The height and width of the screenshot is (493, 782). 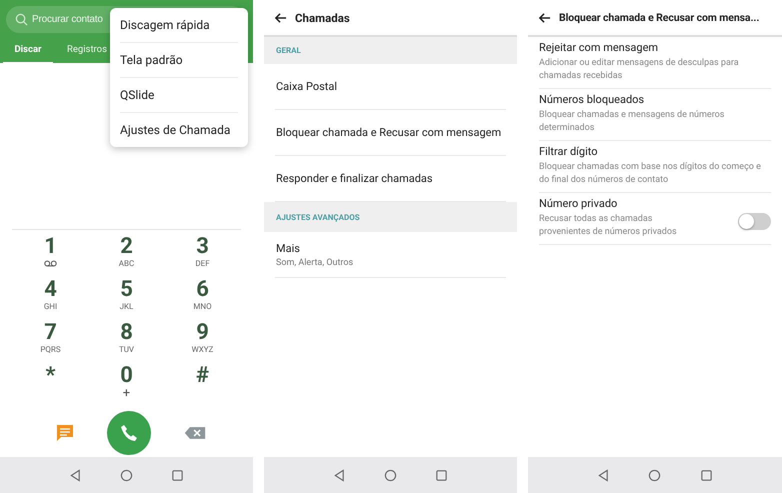 What do you see at coordinates (608, 225) in the screenshot?
I see `setting-description: Recusar todas as chamadas provenientes de números privados` at bounding box center [608, 225].